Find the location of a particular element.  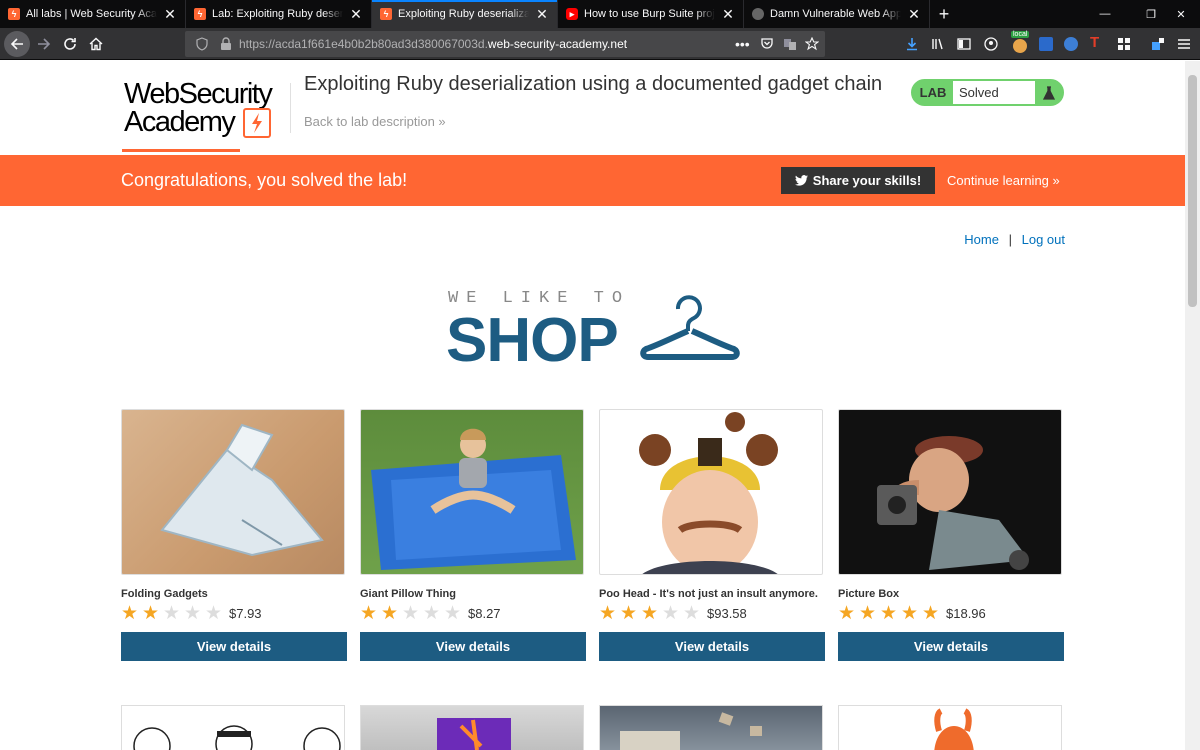

browser-tab: ϟ All labs | Web Security Academy ✕ is located at coordinates (93, 14).